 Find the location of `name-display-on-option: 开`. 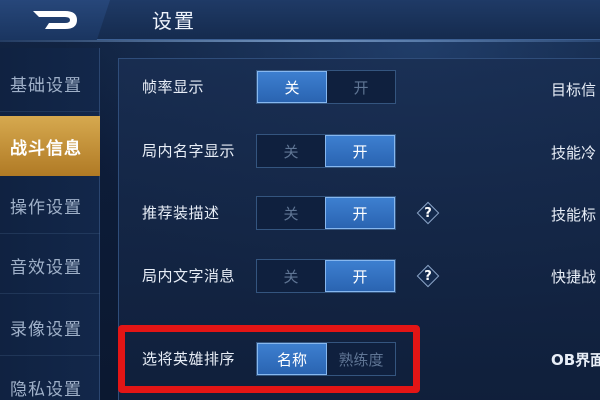

name-display-on-option: 开 is located at coordinates (360, 151).